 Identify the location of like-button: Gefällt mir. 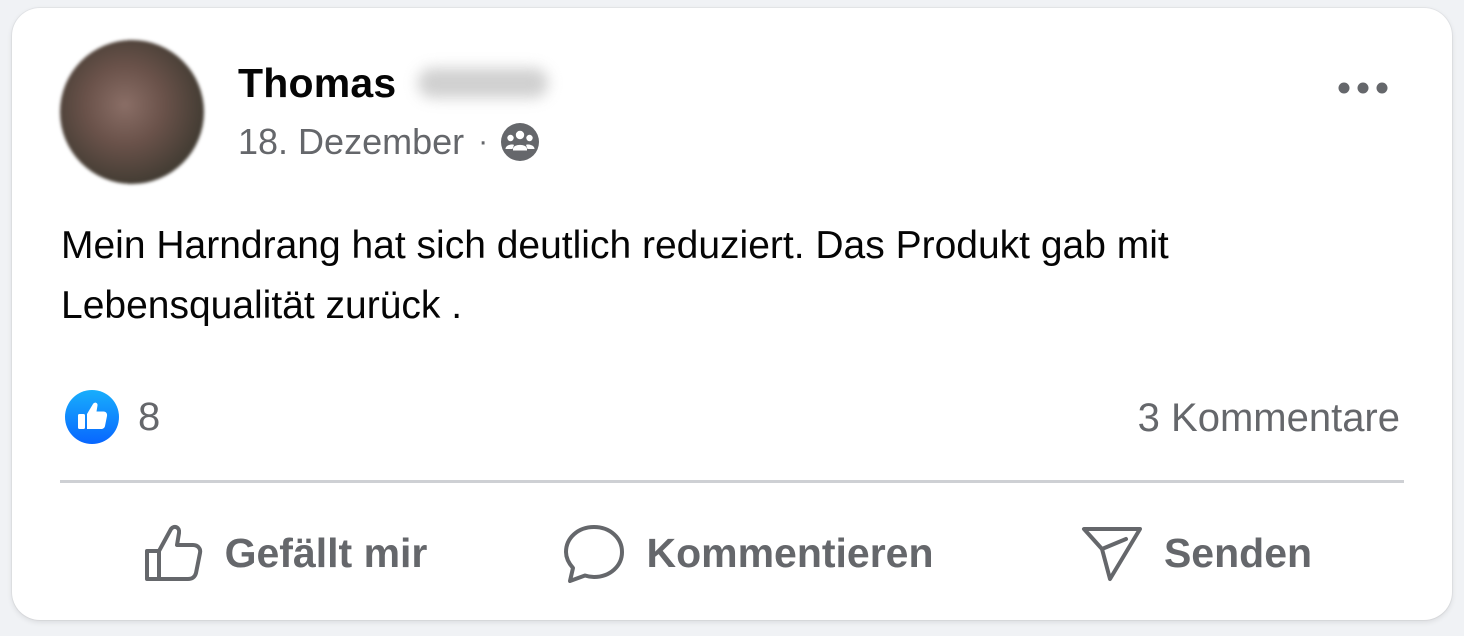
(284, 553).